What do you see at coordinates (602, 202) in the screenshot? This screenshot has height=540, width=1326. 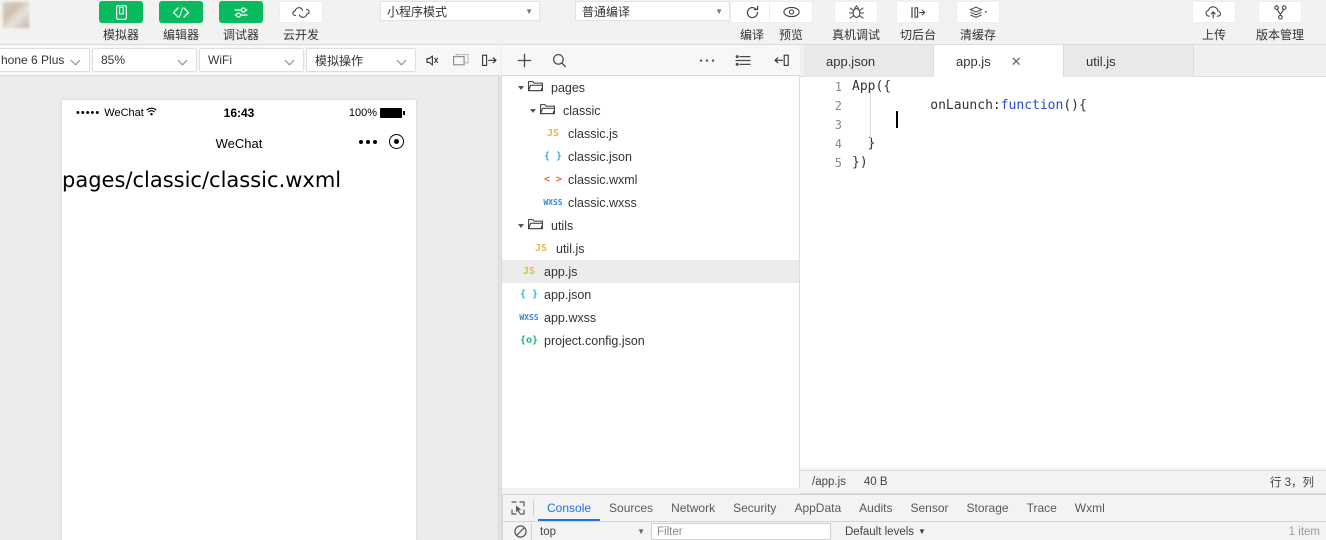 I see `tree-item-label: classic.wxss` at bounding box center [602, 202].